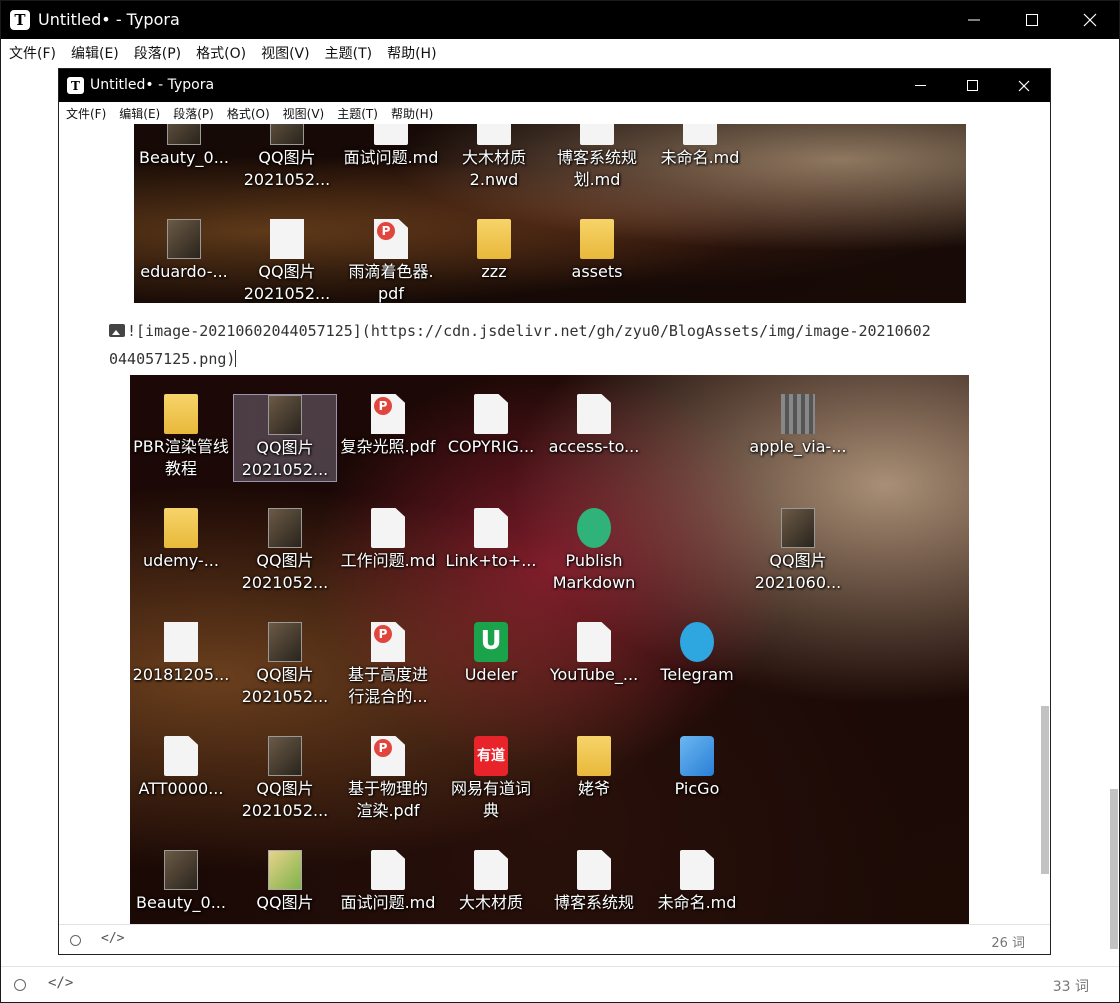 The width and height of the screenshot is (1120, 1003). What do you see at coordinates (1045, 790) in the screenshot?
I see `inner-scrollbar-thumb` at bounding box center [1045, 790].